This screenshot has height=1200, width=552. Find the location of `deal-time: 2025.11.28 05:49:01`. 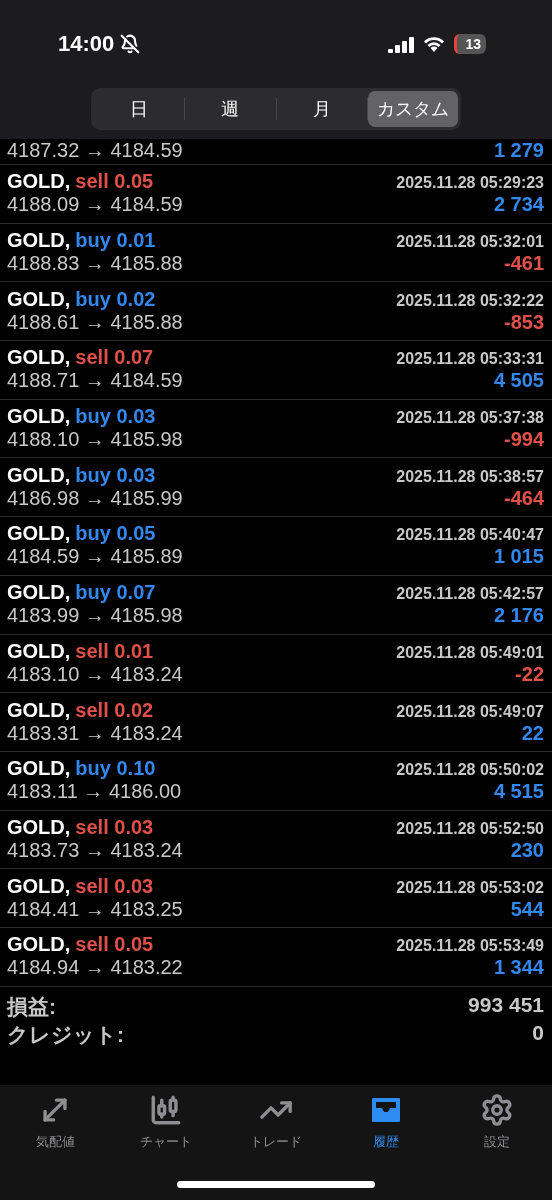

deal-time: 2025.11.28 05:49:01 is located at coordinates (470, 652).